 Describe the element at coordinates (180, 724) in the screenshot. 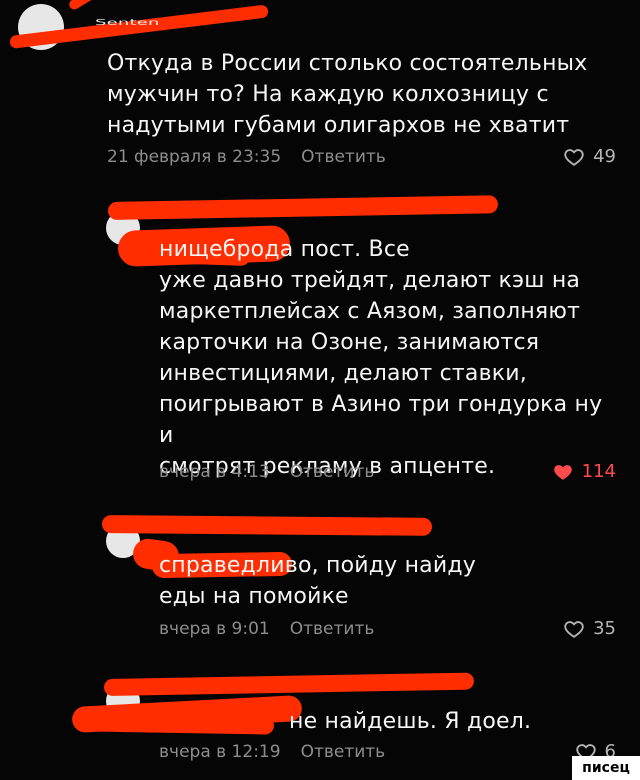

I see `mention-redaction` at that location.